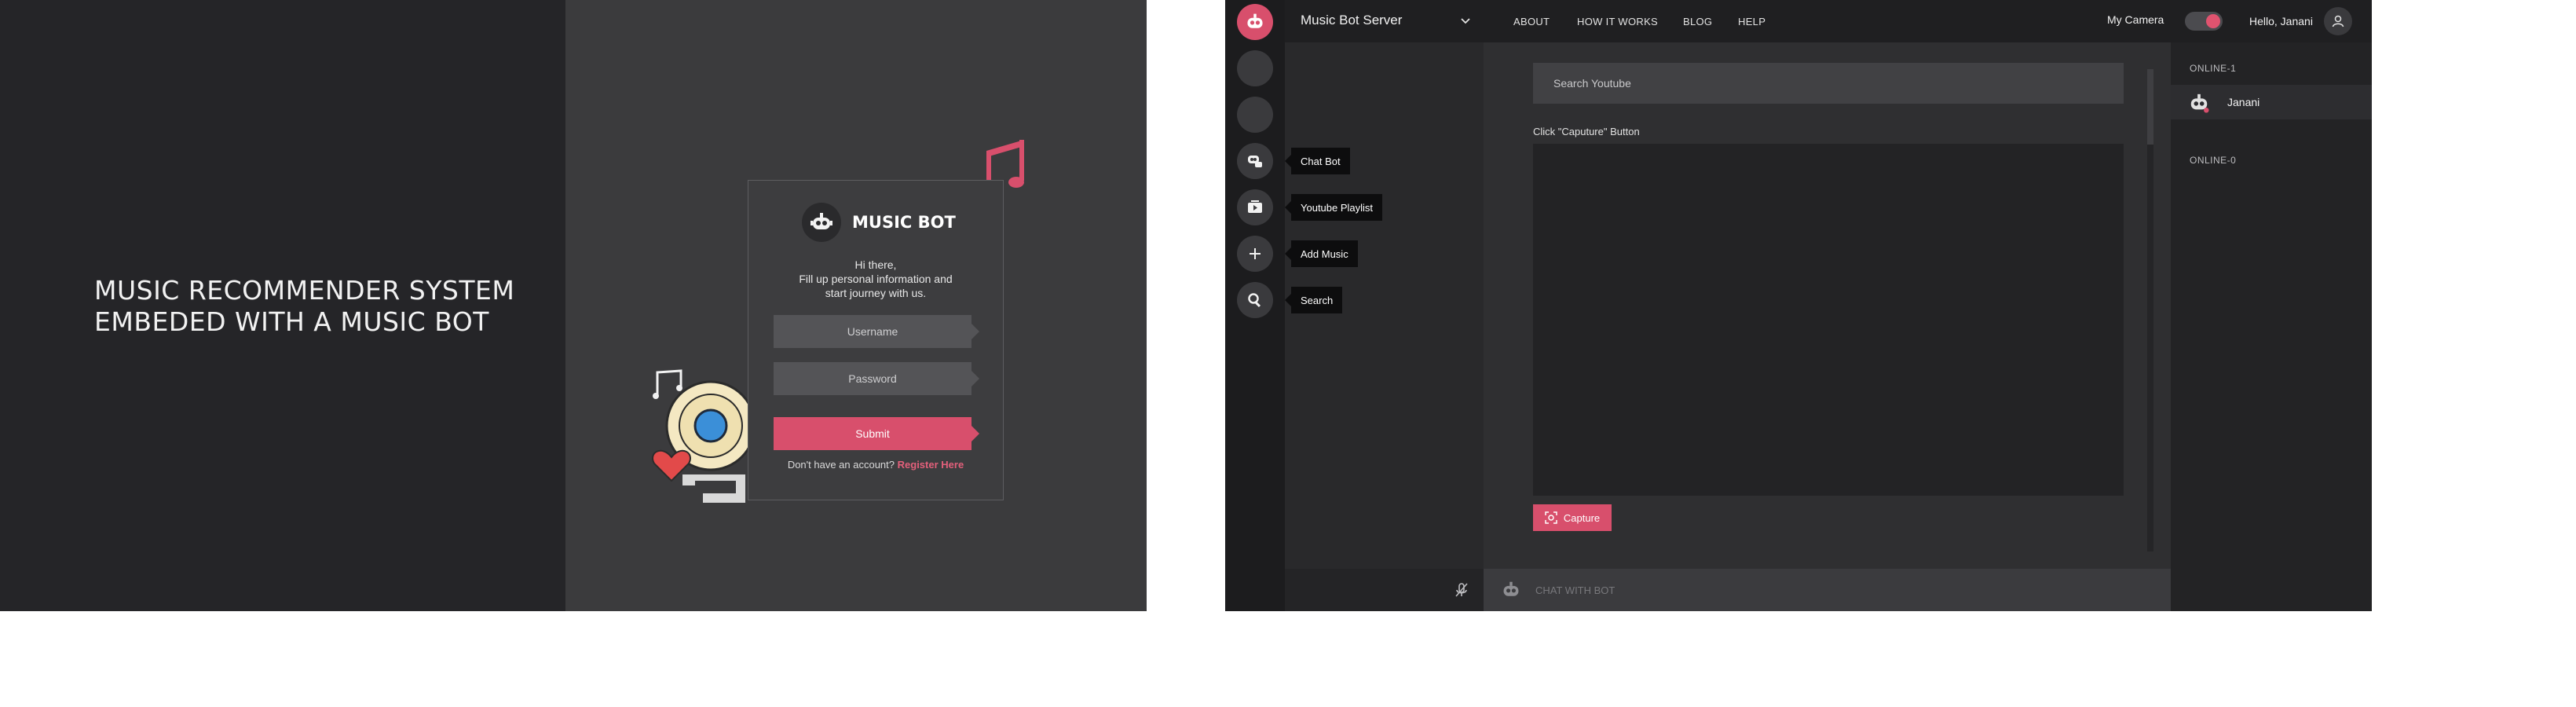 The height and width of the screenshot is (707, 2576). I want to click on chat-bar: CHAT WITH BOT, so click(1827, 590).